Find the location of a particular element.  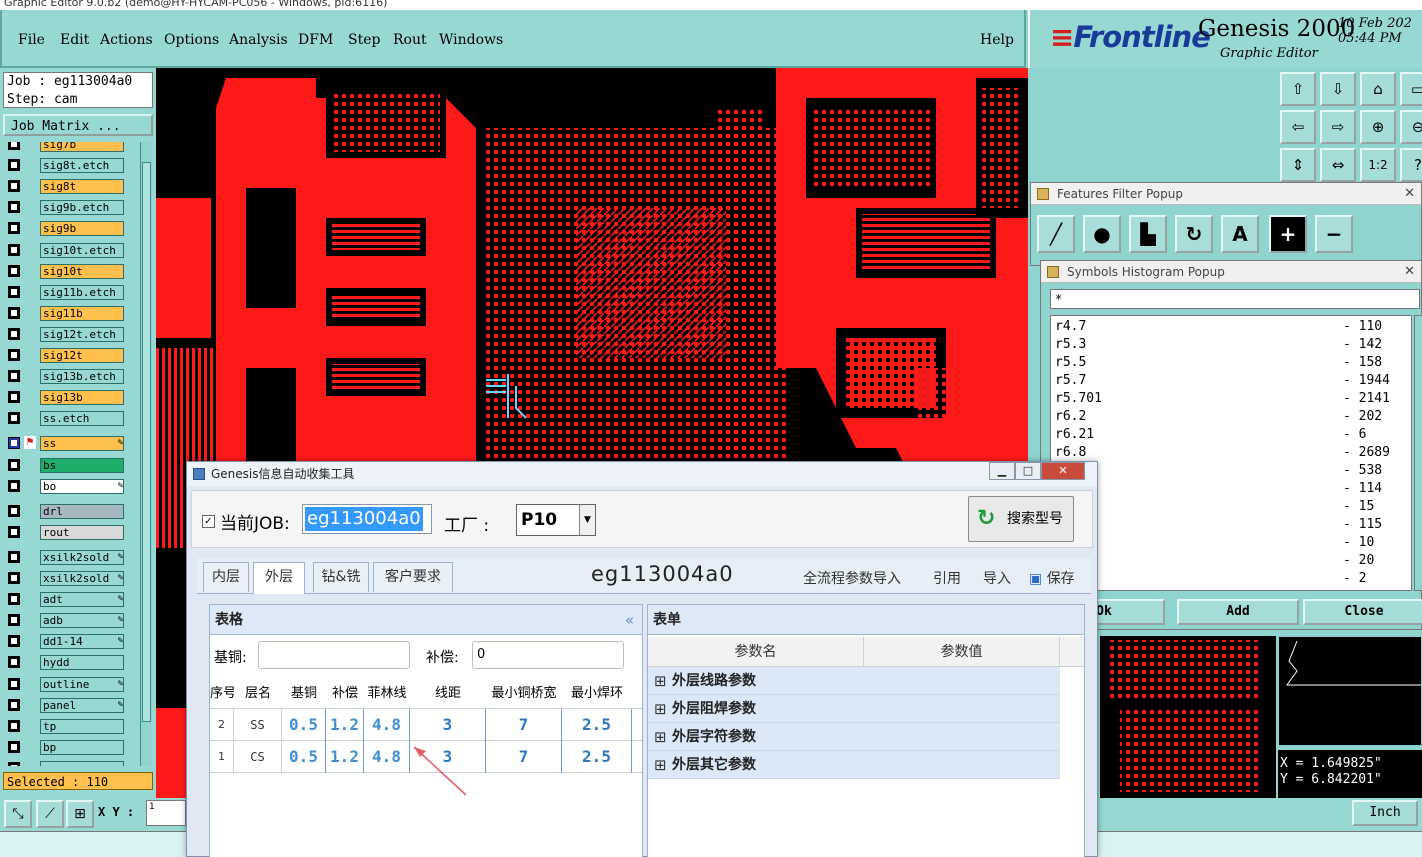

symbol-row: - 538 is located at coordinates (1230, 471).